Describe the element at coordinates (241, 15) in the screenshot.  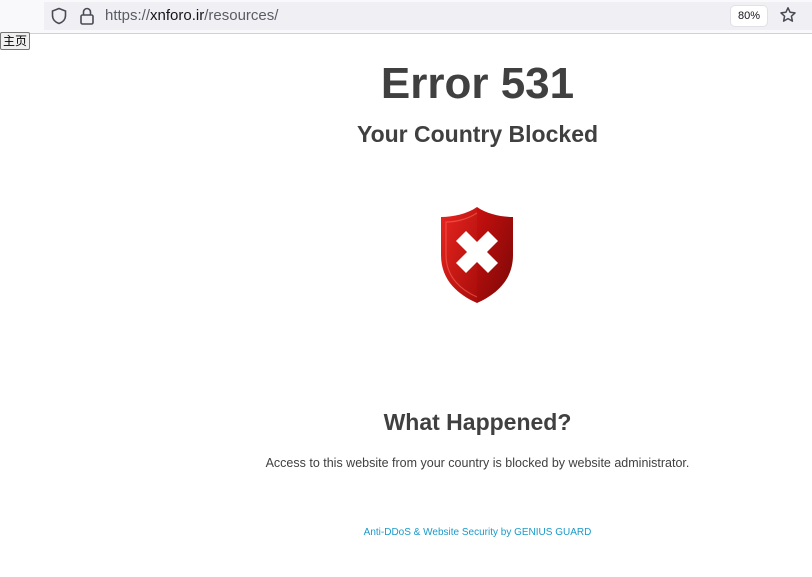
I see `url-path: /resources/` at that location.